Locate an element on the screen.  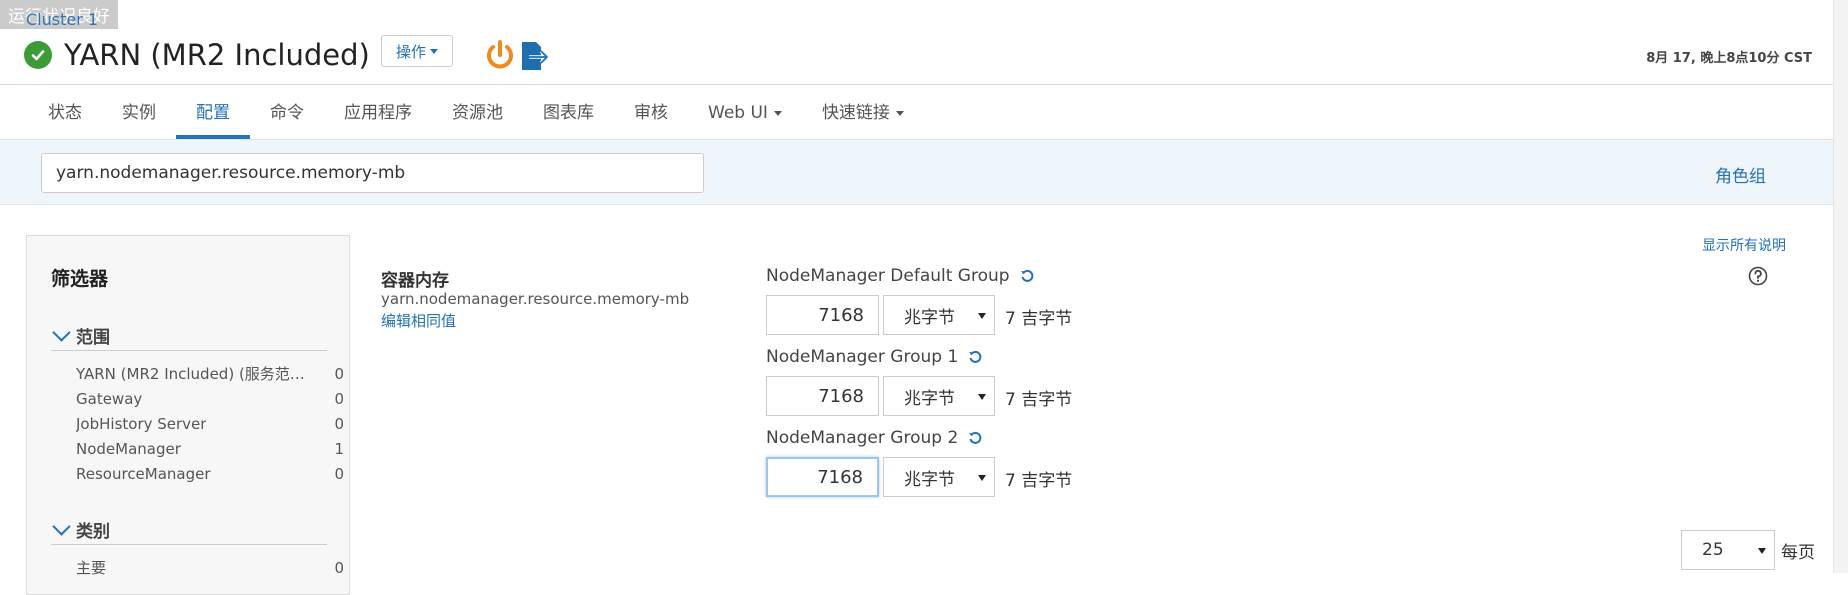
page-size-select: 25 is located at coordinates (1728, 550).